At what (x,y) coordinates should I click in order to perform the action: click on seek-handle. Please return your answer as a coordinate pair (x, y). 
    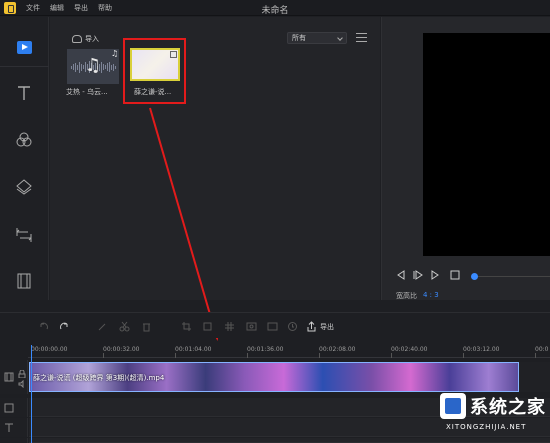
    Looking at the image, I should click on (474, 276).